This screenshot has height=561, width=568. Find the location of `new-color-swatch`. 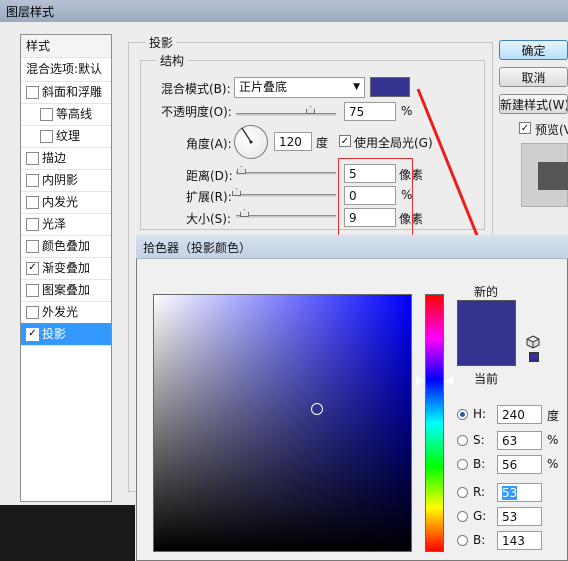

new-color-swatch is located at coordinates (486, 333).